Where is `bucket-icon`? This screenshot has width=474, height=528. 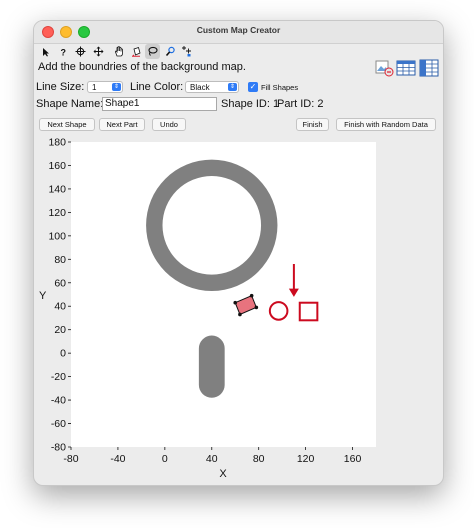
bucket-icon is located at coordinates (136, 51).